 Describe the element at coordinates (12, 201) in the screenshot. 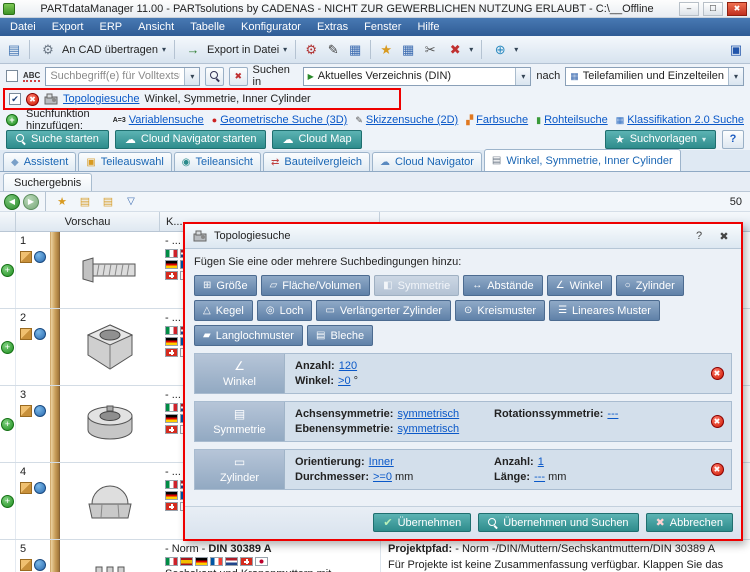

I see `back-button: ◀` at that location.